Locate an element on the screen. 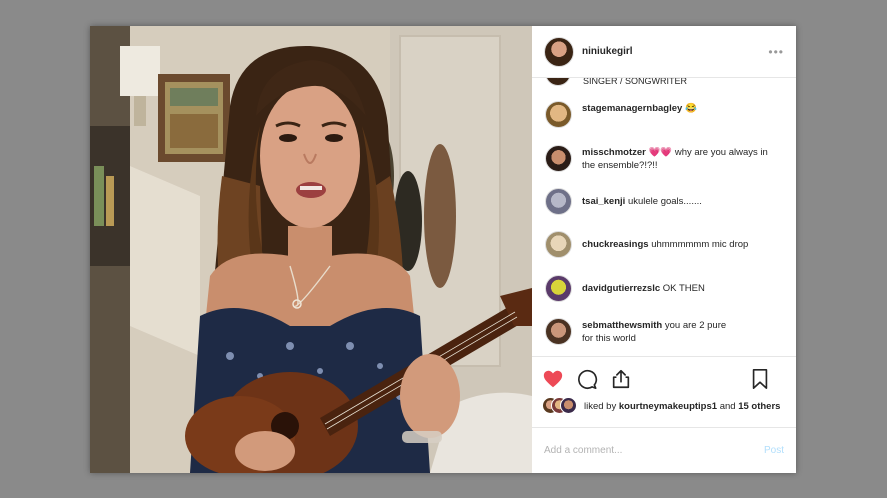 Image resolution: width=887 pixels, height=498 pixels. author-avatar is located at coordinates (559, 51).